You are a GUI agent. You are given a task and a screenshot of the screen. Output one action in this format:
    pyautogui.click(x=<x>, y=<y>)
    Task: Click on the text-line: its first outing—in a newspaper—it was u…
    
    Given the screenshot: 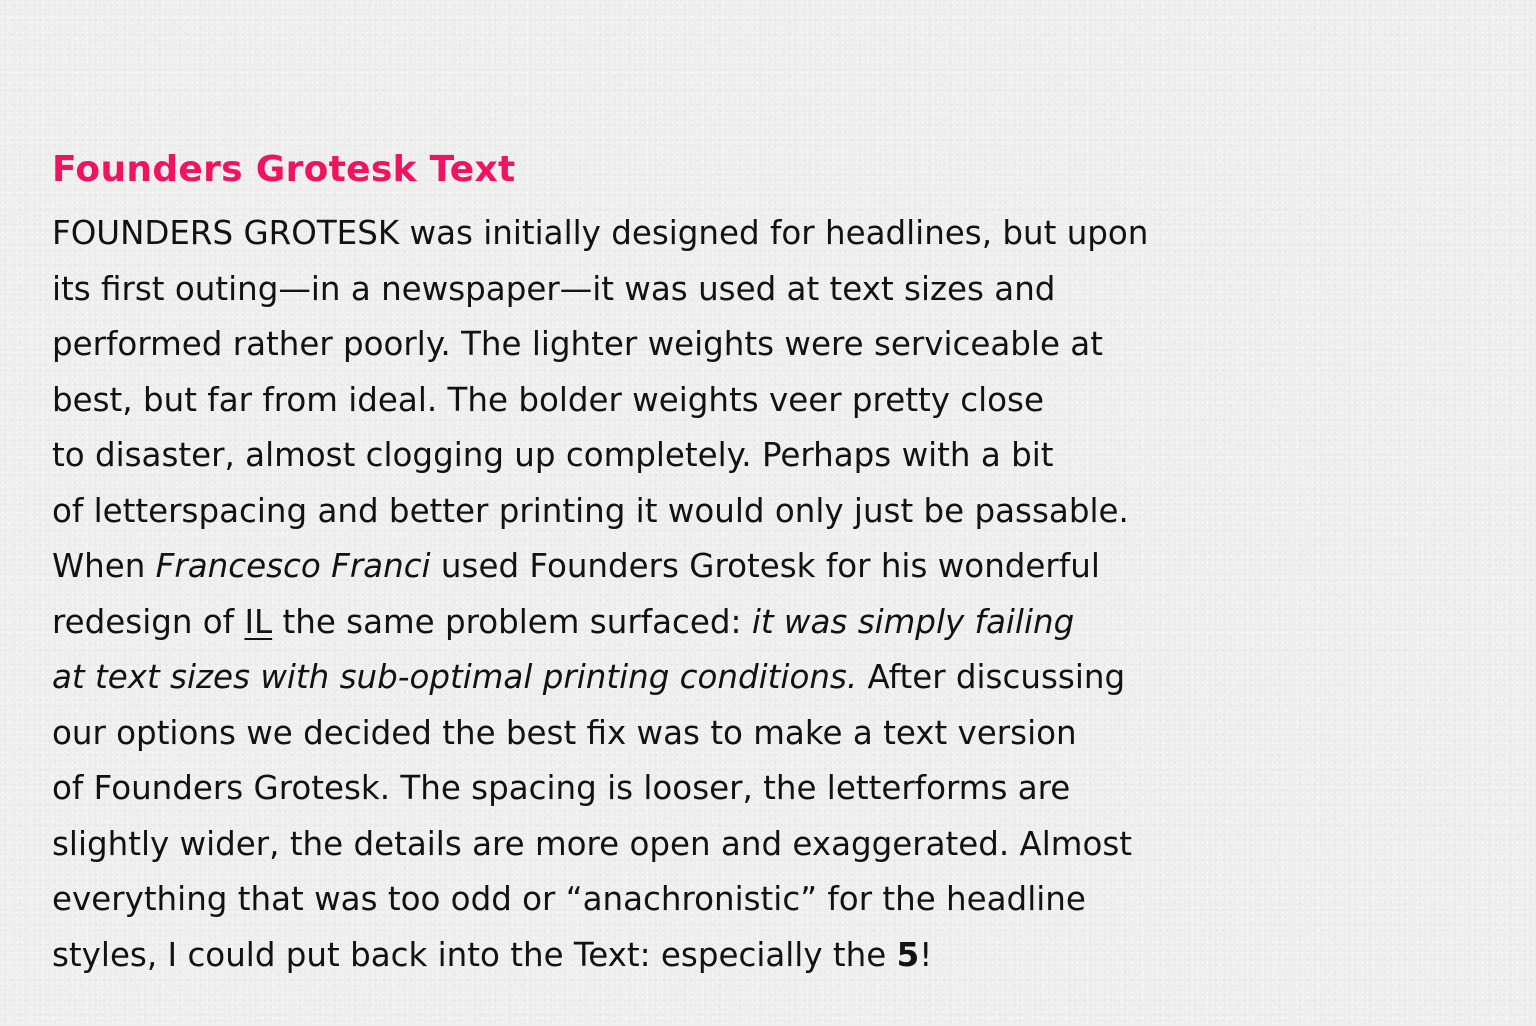 What is the action you would take?
    pyautogui.click(x=794, y=290)
    